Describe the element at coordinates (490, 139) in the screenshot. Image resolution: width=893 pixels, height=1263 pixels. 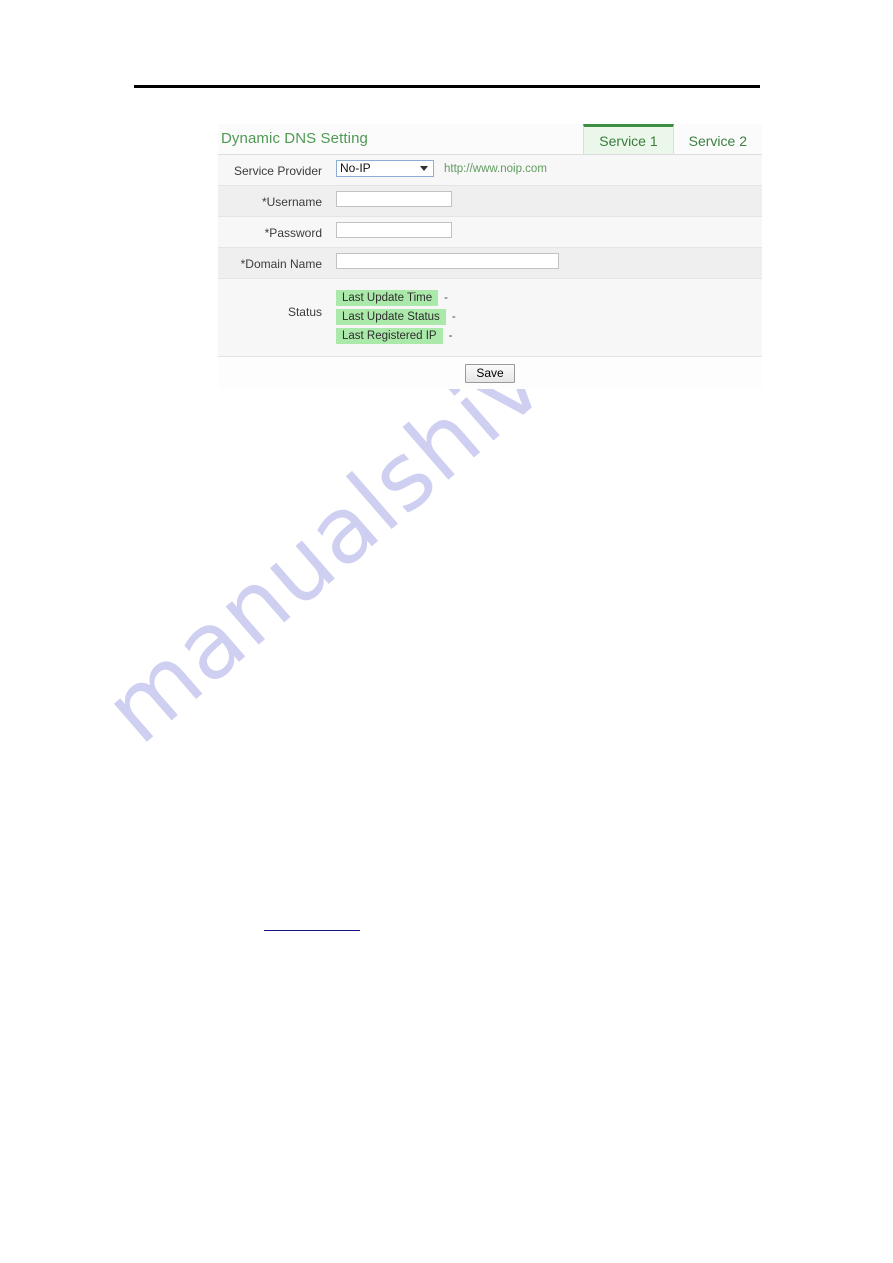
I see `panel-header: Dynamic DNS Setting Service 1 Service 2` at that location.